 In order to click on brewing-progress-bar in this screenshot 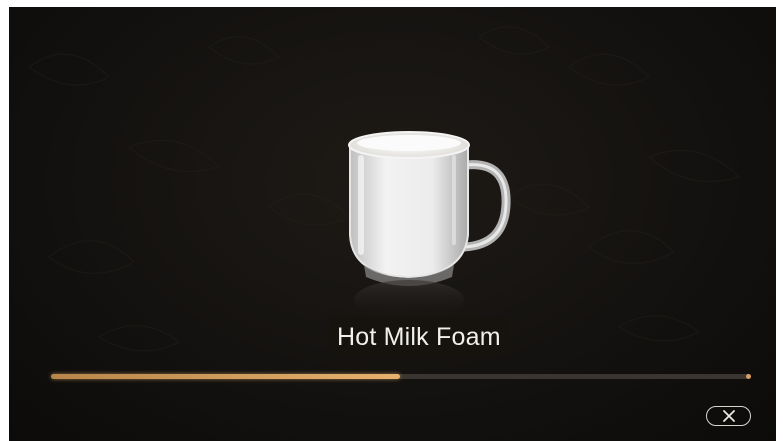, I will do `click(400, 376)`.